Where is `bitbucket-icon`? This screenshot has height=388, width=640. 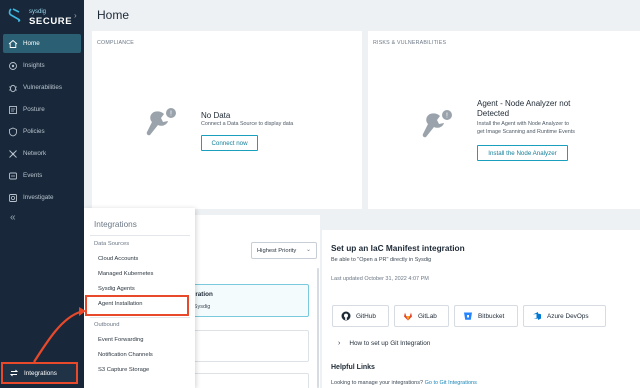 bitbucket-icon is located at coordinates (468, 316).